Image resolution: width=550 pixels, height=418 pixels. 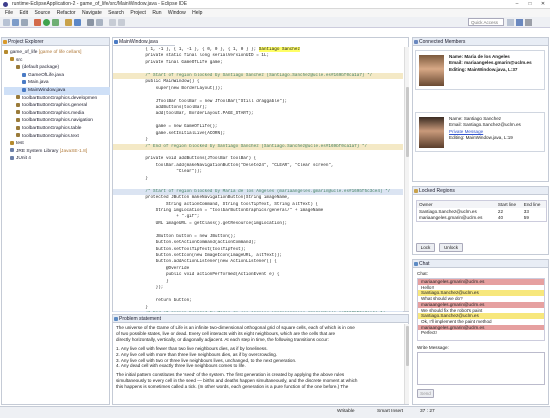 I want to click on tree-item: GameOfLife.java, so click(x=57, y=76).